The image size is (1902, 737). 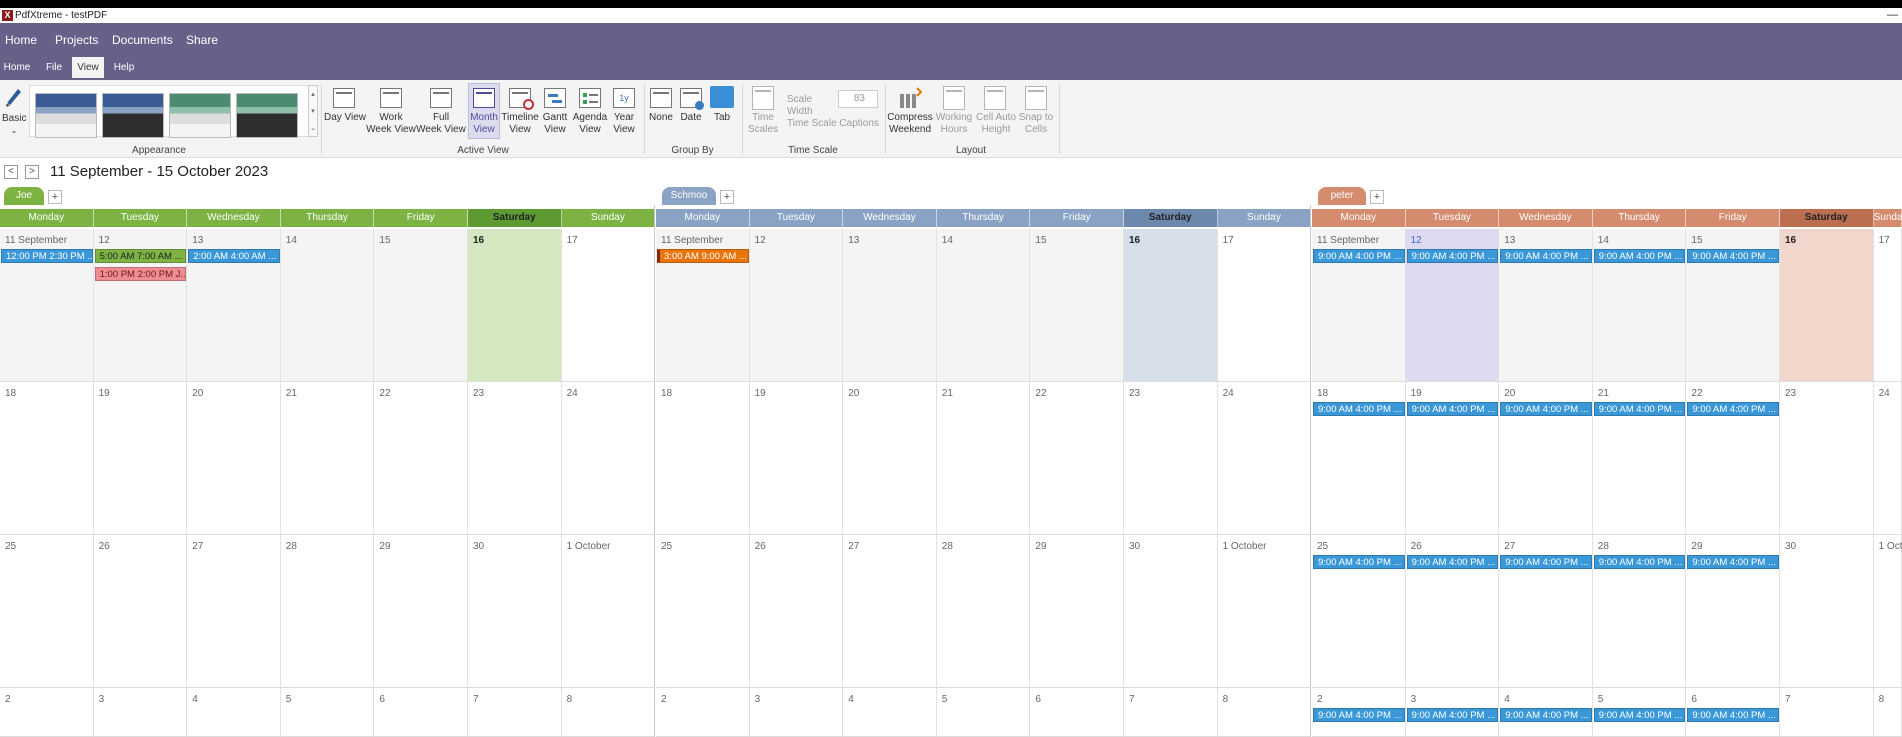 I want to click on working-hours-button-line1: Working, so click(x=954, y=118).